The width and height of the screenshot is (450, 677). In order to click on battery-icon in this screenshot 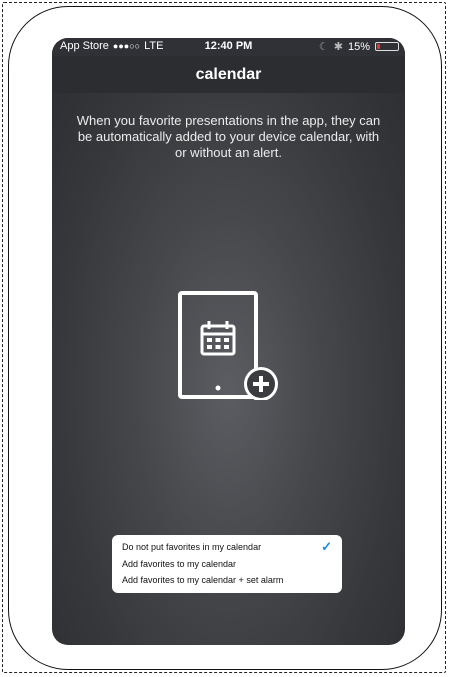, I will do `click(387, 46)`.